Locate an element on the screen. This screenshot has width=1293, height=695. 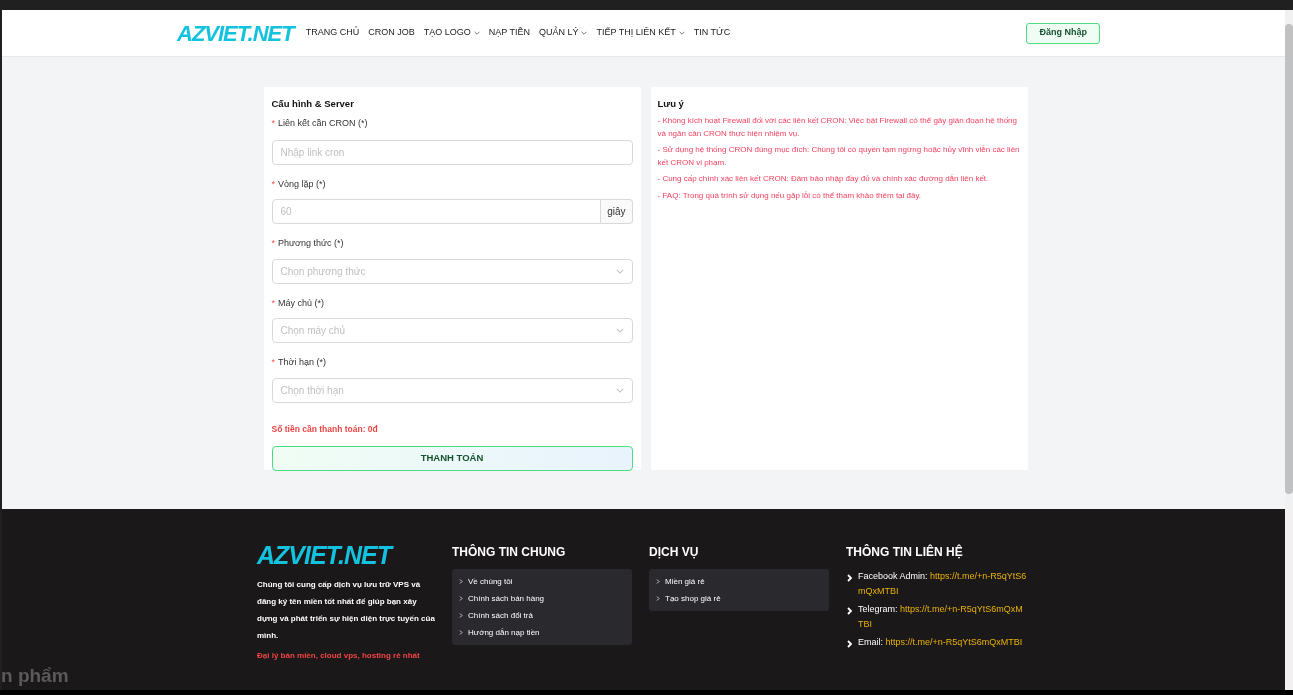
footer-link: Chính sách đổi trả is located at coordinates (500, 615).